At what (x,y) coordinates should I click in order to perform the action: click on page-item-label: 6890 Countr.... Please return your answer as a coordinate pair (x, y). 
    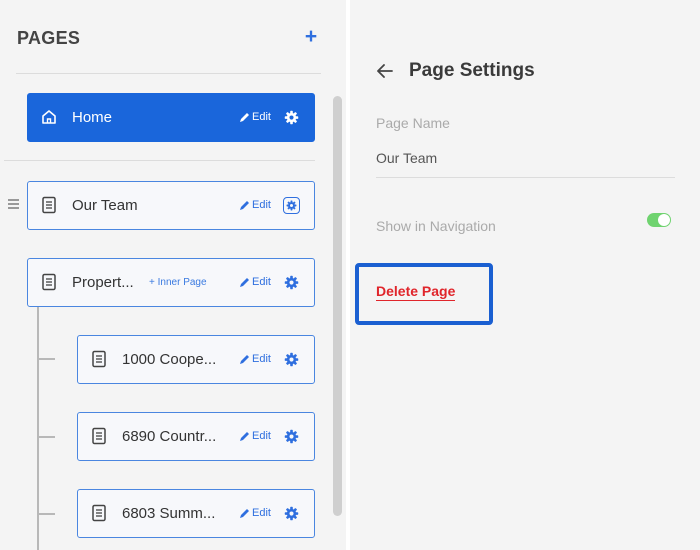
    Looking at the image, I should click on (169, 436).